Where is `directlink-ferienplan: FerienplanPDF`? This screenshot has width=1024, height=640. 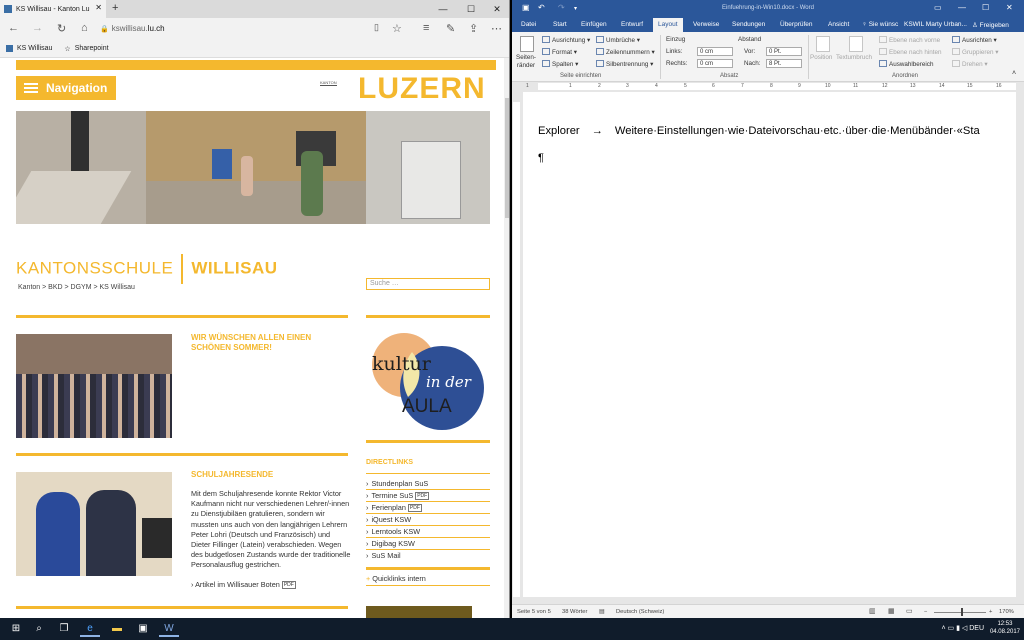 directlink-ferienplan: FerienplanPDF is located at coordinates (428, 508).